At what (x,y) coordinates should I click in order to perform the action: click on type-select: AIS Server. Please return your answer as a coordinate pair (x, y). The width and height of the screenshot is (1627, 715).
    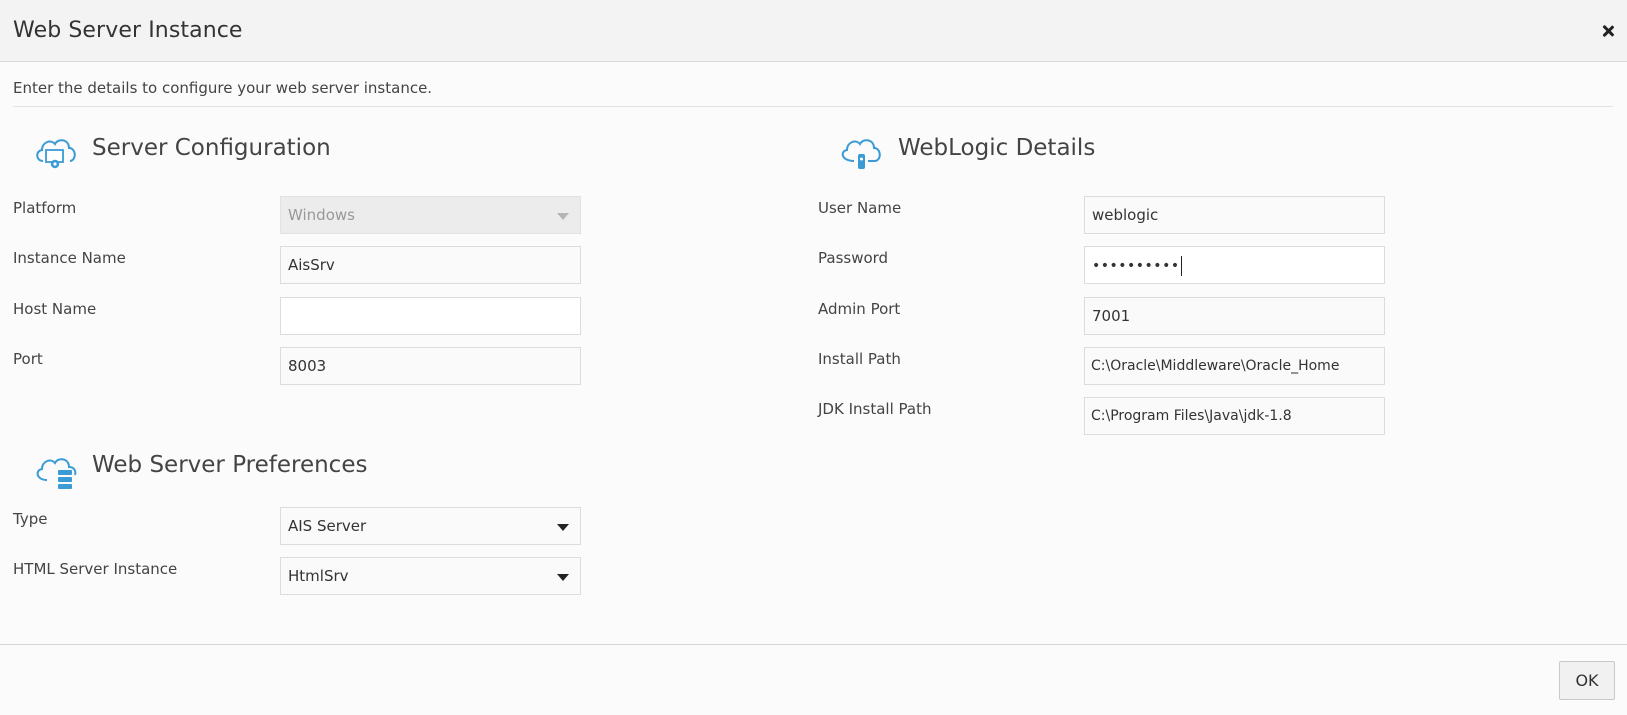
    Looking at the image, I should click on (430, 526).